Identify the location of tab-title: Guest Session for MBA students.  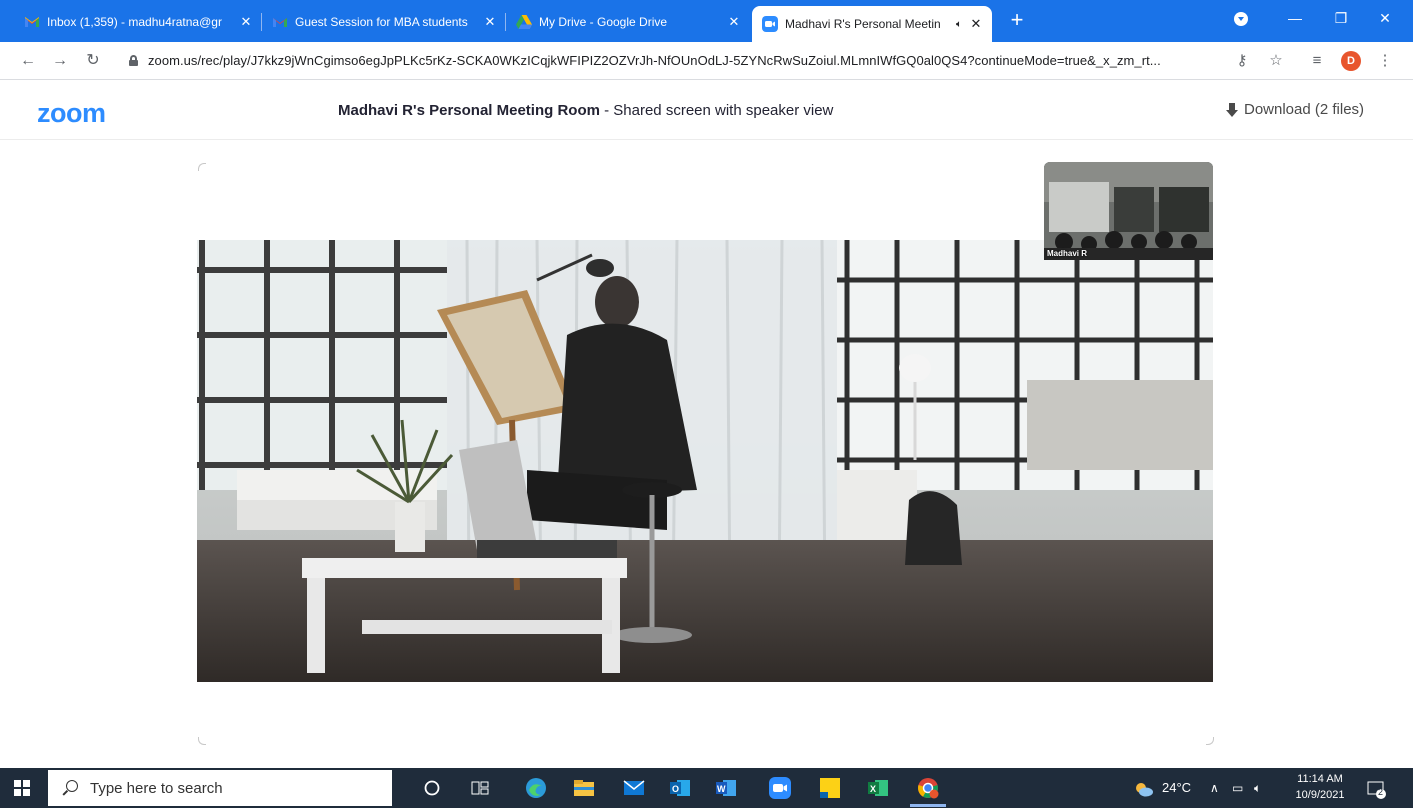
(381, 22).